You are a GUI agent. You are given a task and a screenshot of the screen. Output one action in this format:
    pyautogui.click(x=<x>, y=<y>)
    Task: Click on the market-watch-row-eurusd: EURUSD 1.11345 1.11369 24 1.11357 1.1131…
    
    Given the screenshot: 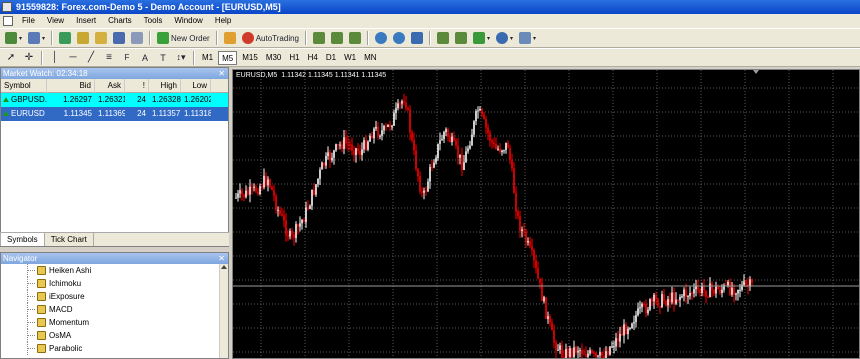 What is the action you would take?
    pyautogui.click(x=114, y=114)
    